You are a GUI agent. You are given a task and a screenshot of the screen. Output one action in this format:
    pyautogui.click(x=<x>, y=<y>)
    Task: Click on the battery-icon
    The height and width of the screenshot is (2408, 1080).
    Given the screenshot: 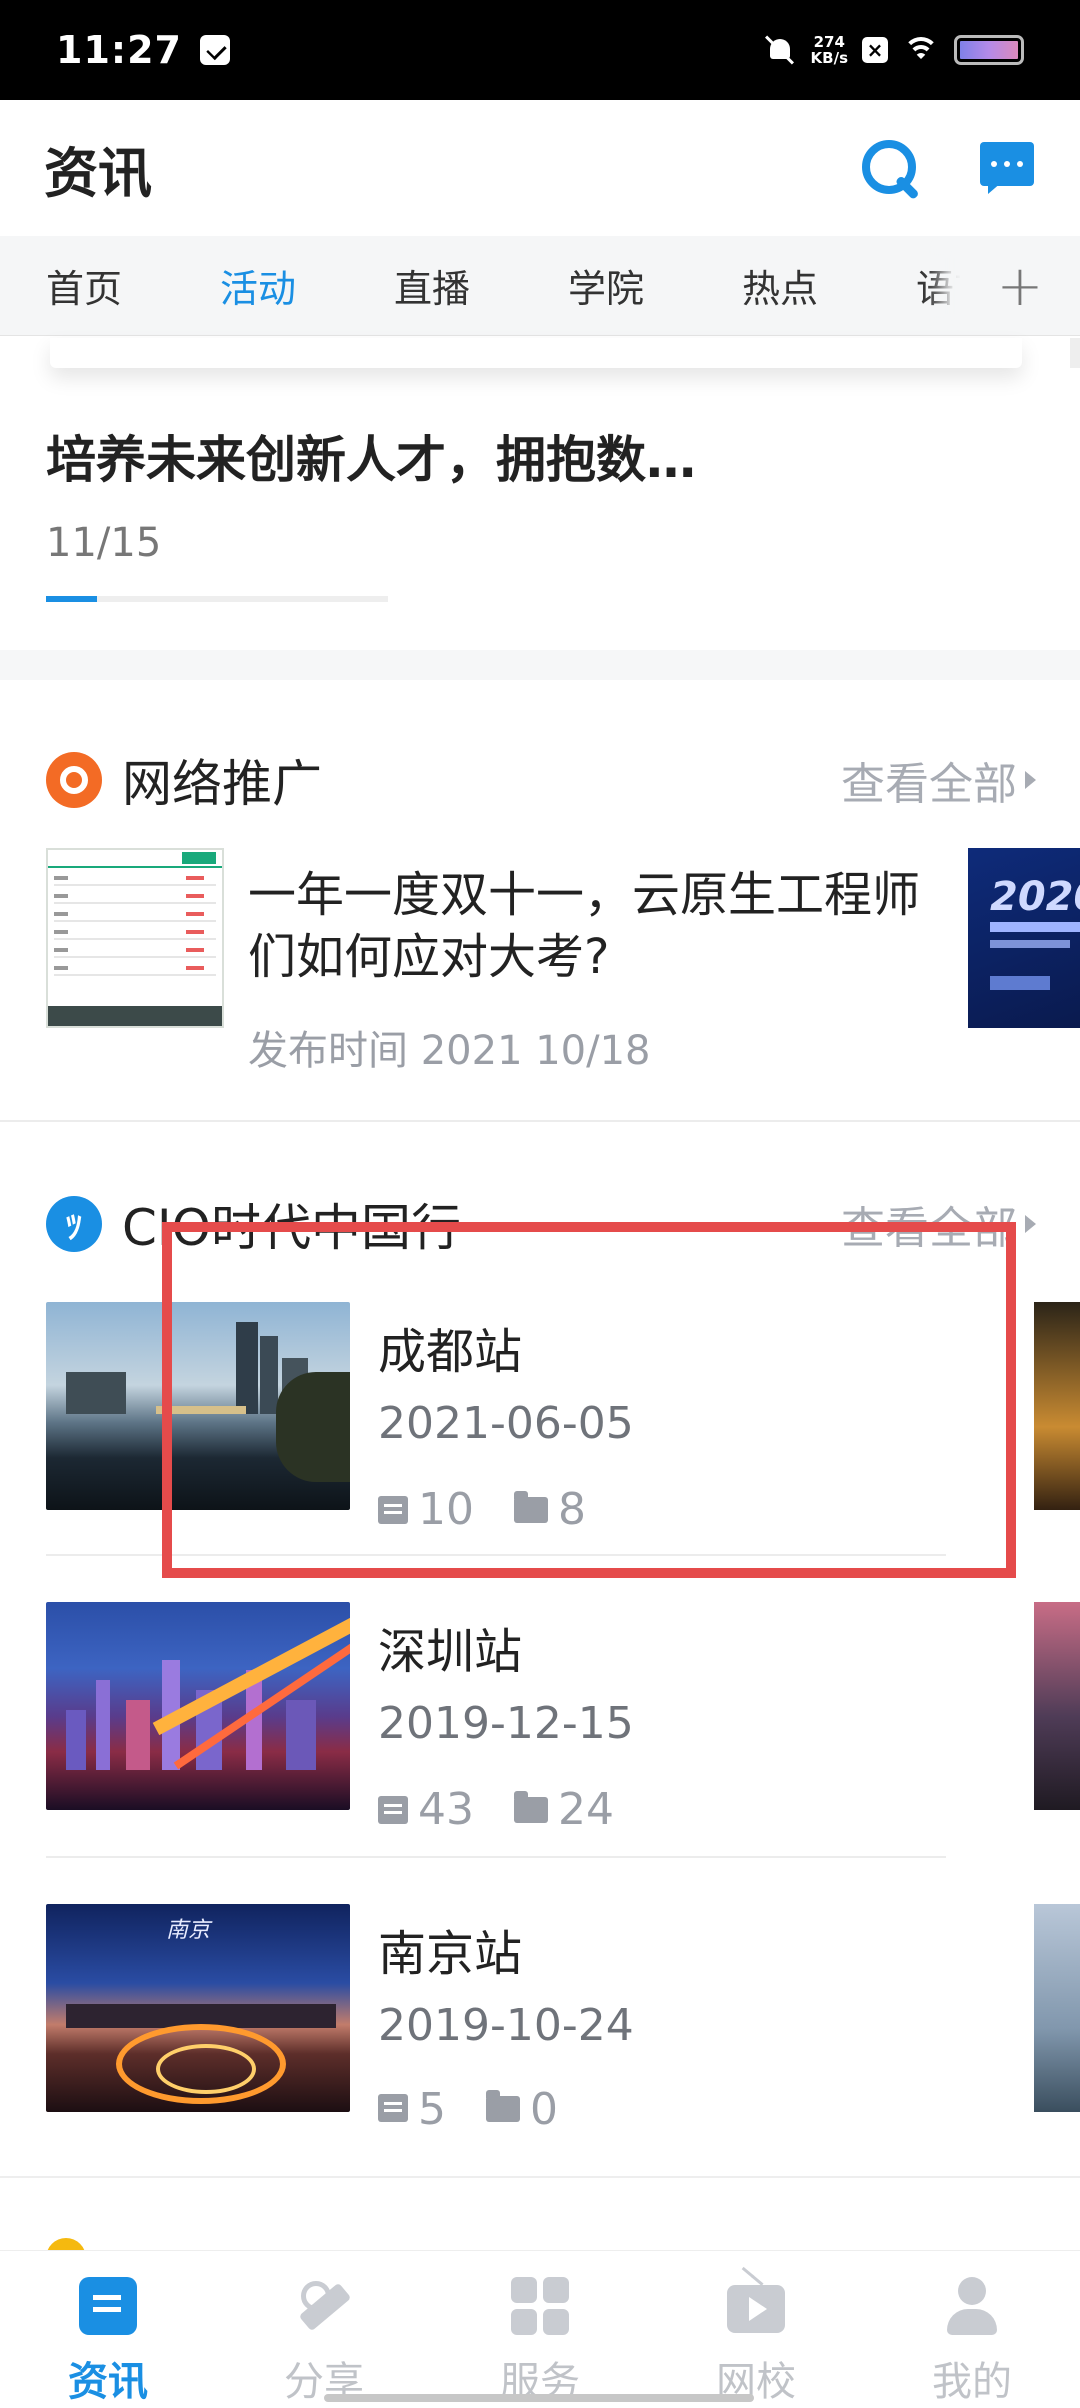 What is the action you would take?
    pyautogui.click(x=989, y=50)
    